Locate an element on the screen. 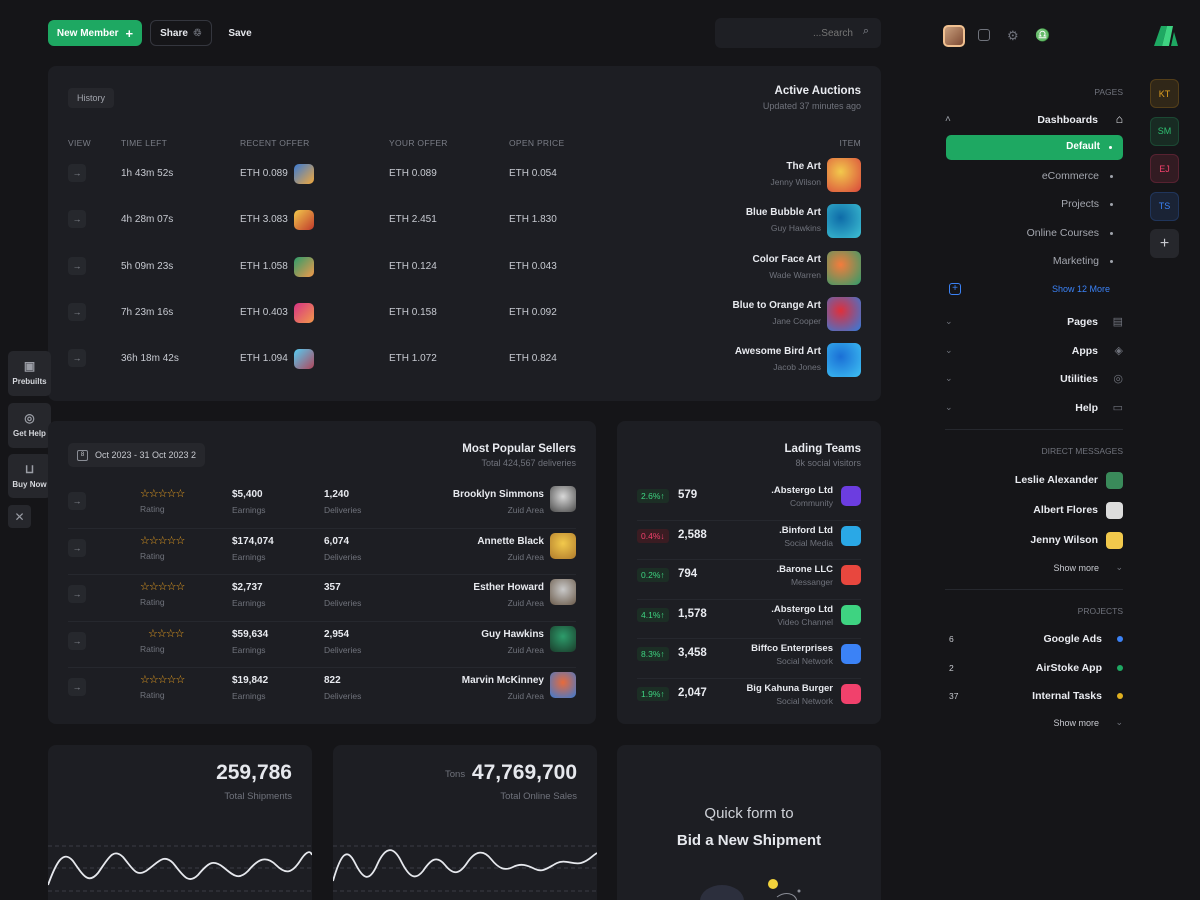  item-name: Blue Bubble Art is located at coordinates (783, 212).